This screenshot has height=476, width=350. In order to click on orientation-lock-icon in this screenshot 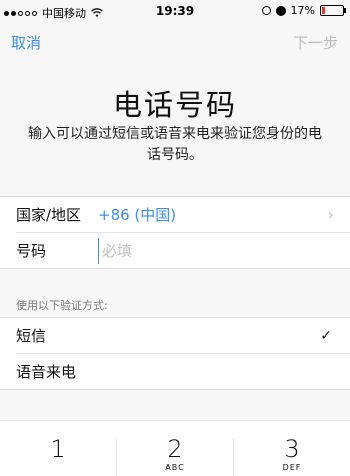, I will do `click(266, 10)`.